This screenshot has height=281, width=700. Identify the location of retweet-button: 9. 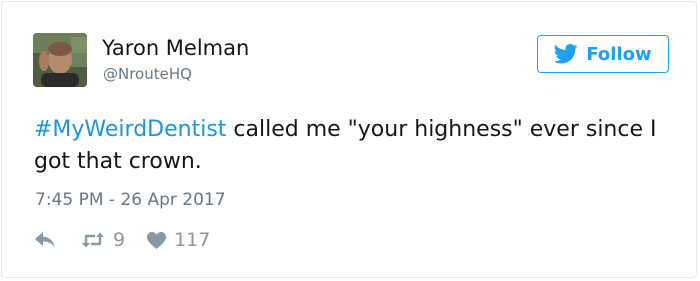
(103, 240).